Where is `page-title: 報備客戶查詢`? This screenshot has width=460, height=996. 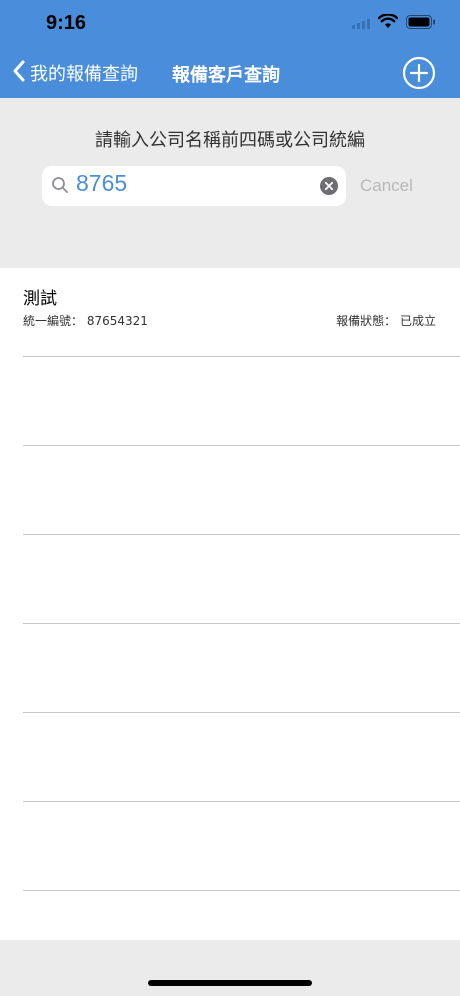 page-title: 報備客戶查詢 is located at coordinates (226, 75).